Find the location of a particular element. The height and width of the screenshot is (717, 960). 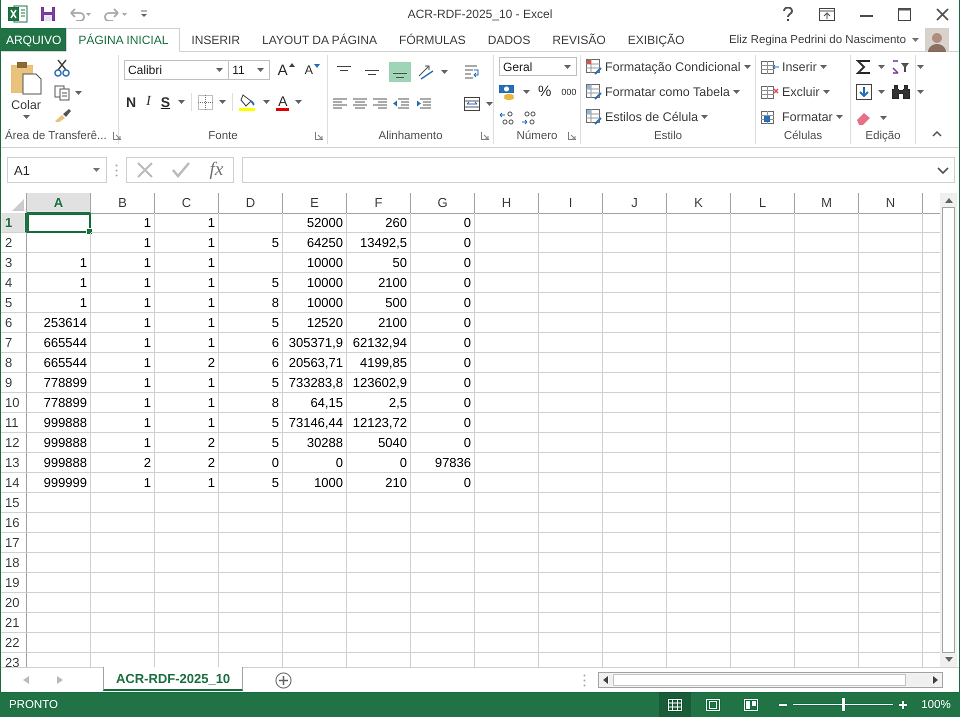

percent-button: % is located at coordinates (545, 91).